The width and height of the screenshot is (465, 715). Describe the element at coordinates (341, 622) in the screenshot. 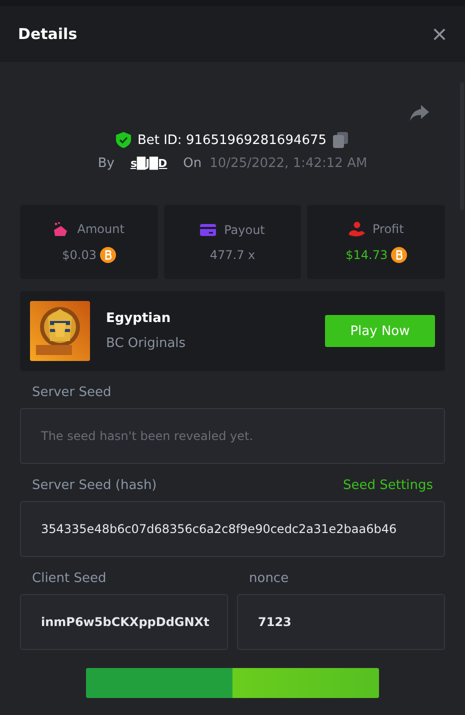

I see `input-field: 7123` at that location.